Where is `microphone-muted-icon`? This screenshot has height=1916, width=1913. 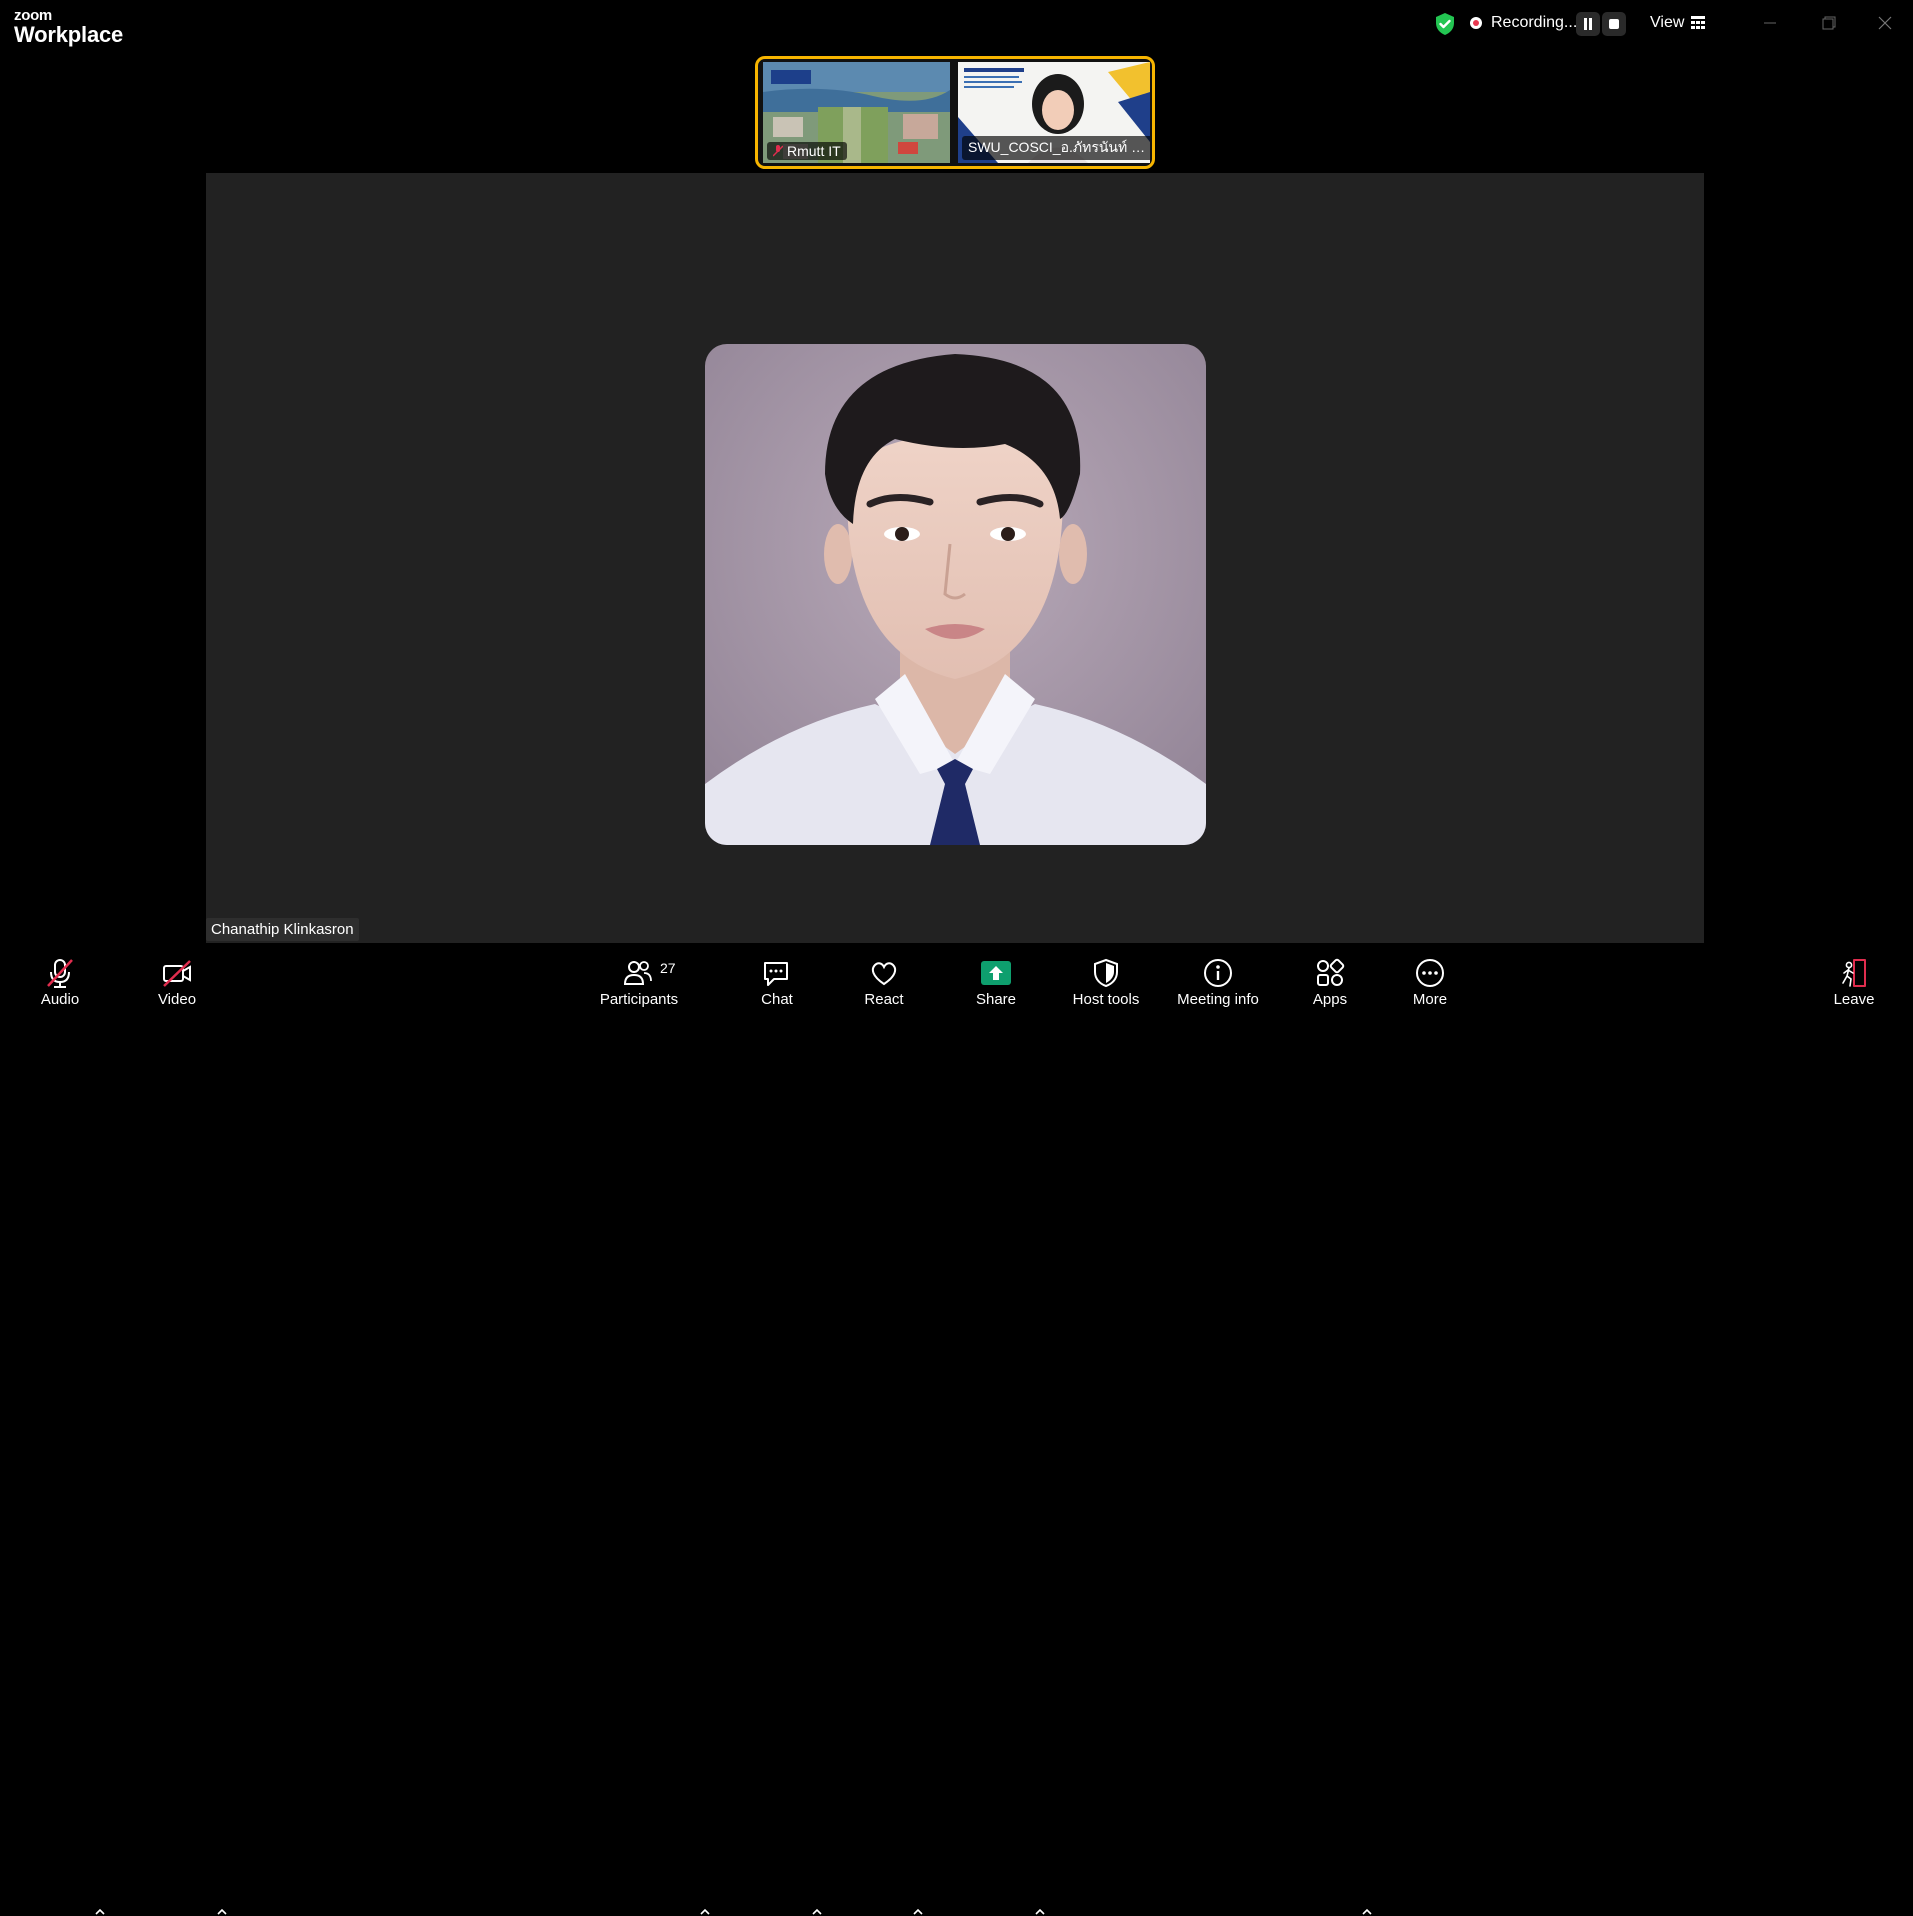 microphone-muted-icon is located at coordinates (60, 973).